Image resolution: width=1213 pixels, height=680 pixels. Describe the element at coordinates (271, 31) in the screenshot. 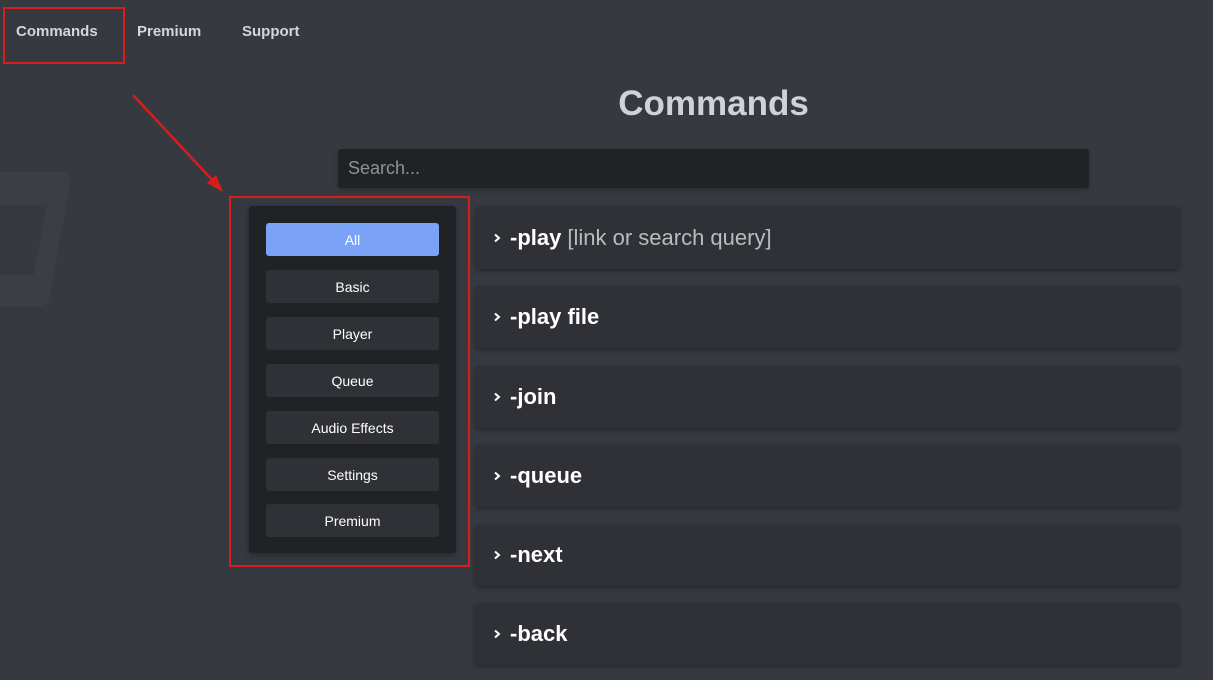

I see `nav-support-link: Support` at that location.